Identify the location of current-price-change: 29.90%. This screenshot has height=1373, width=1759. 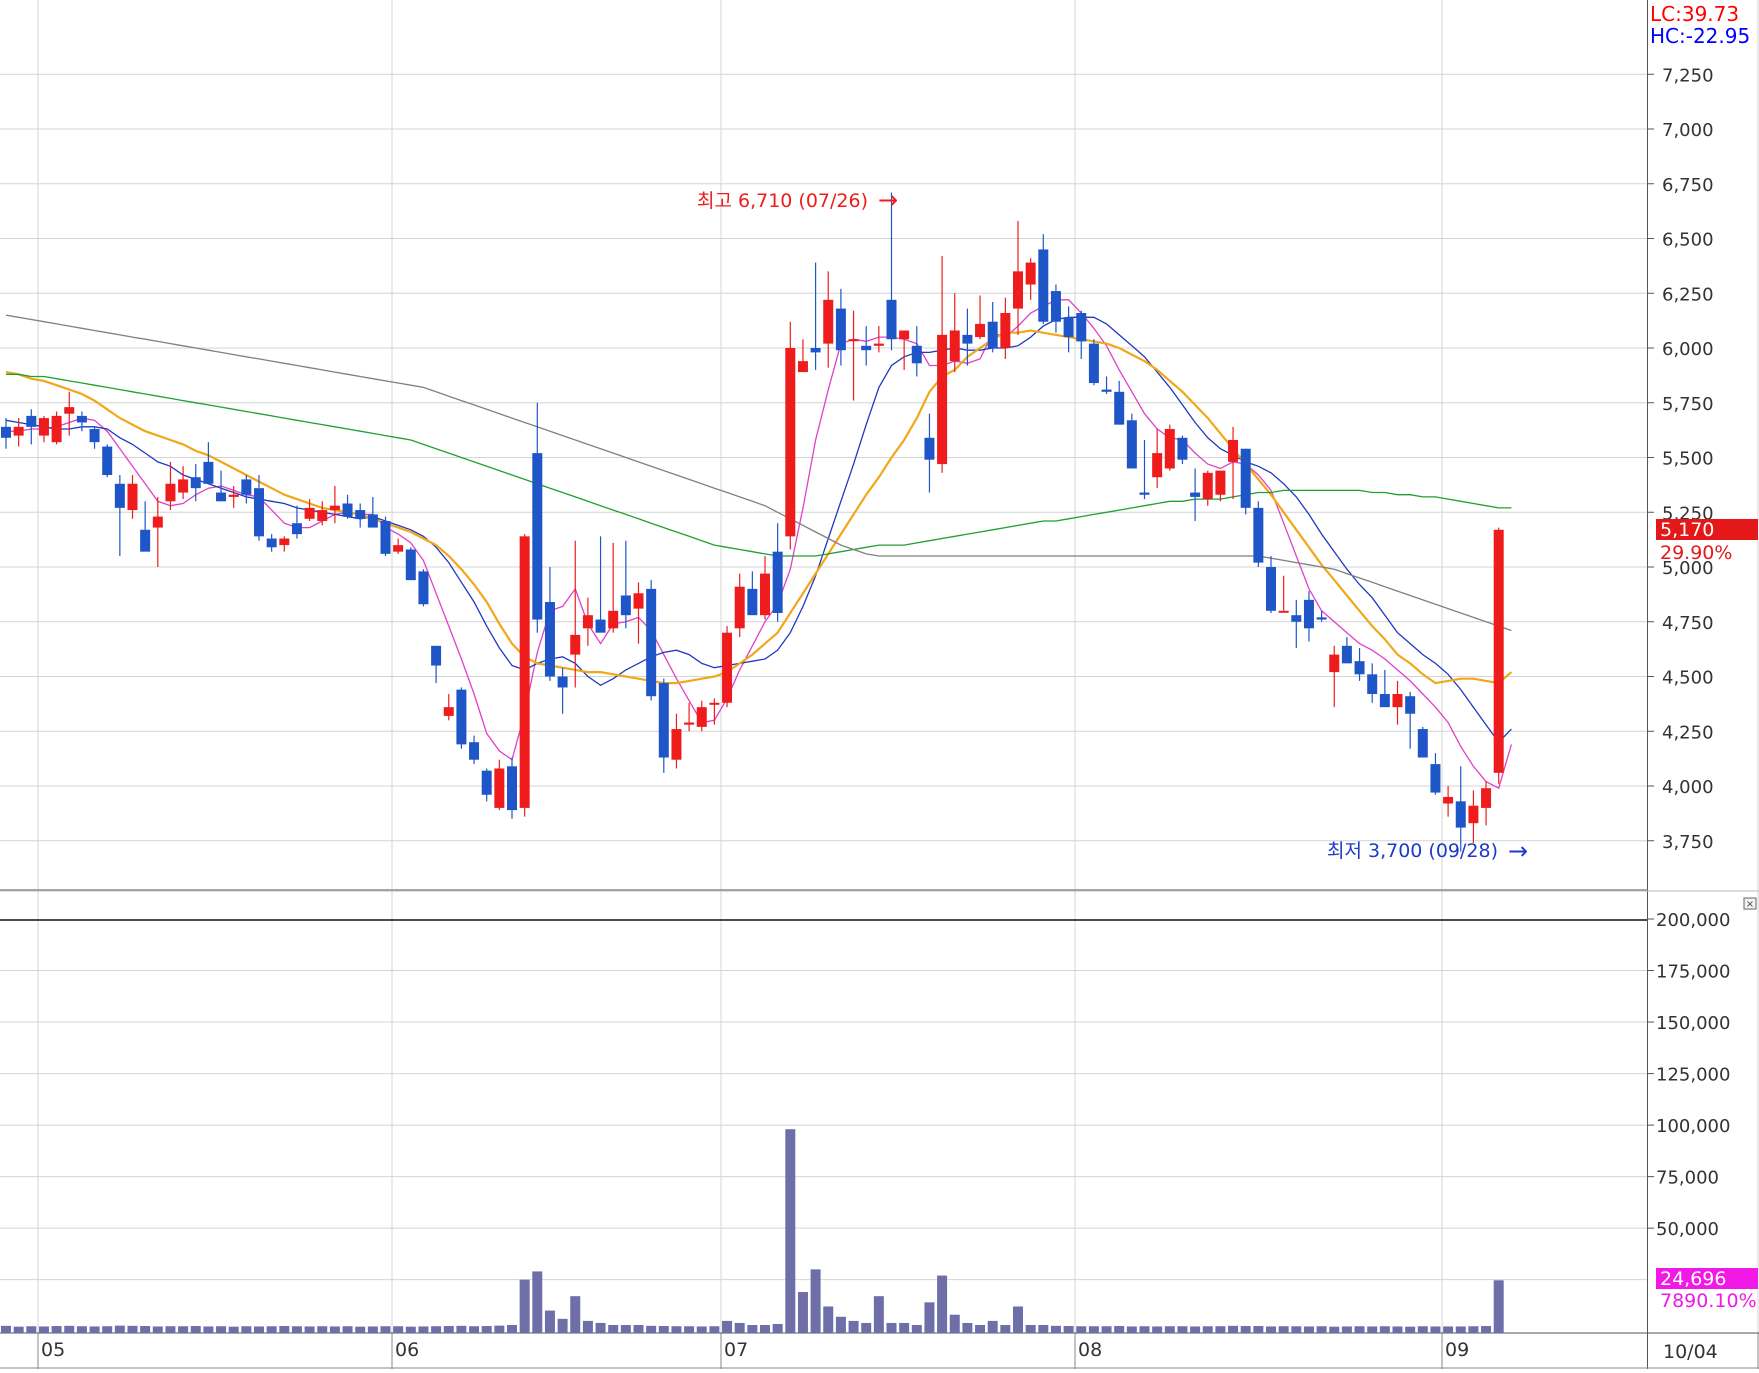
(1696, 553).